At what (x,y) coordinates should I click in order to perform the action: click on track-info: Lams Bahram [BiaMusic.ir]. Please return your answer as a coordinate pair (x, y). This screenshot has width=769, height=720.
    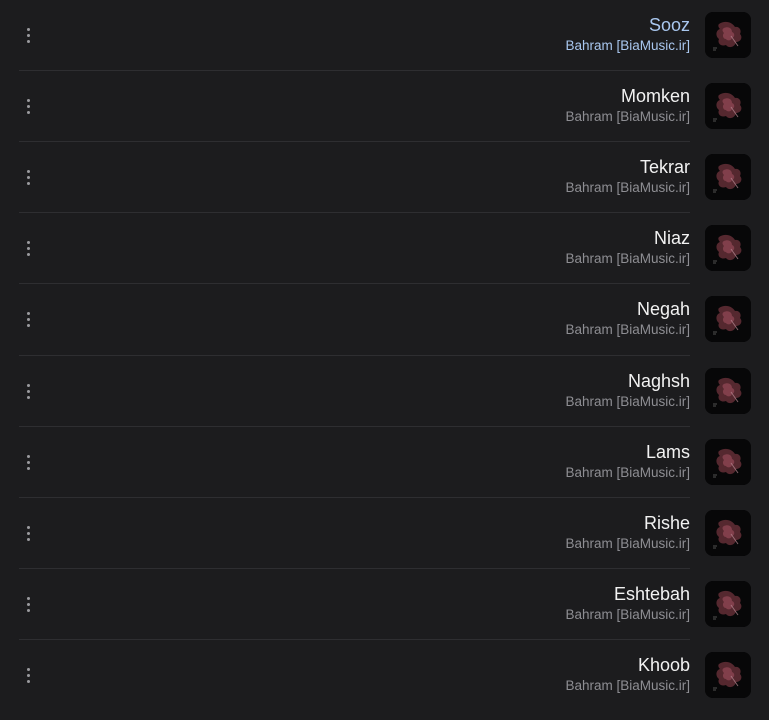
    Looking at the image, I should click on (480, 461).